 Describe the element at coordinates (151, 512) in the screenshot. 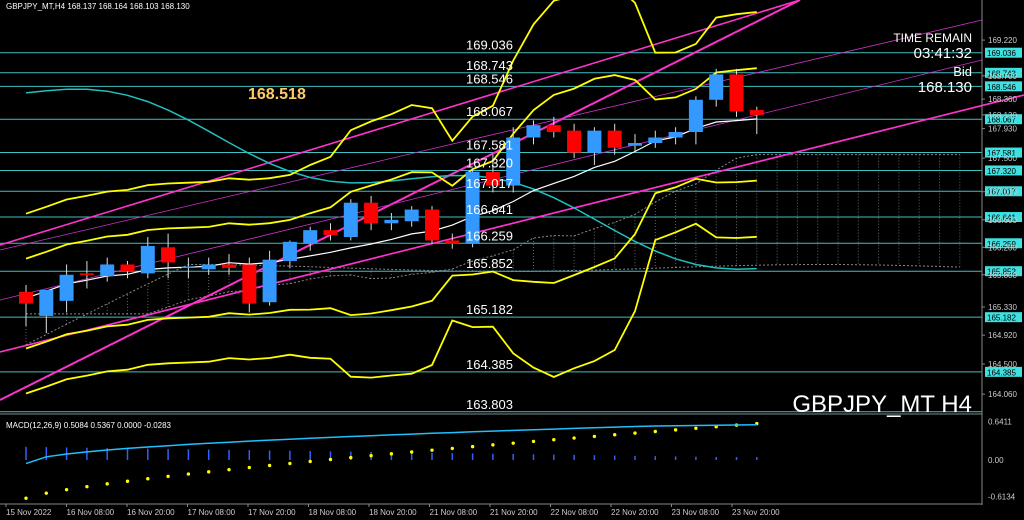

I see `time-label: 16 Nov 20:00` at that location.